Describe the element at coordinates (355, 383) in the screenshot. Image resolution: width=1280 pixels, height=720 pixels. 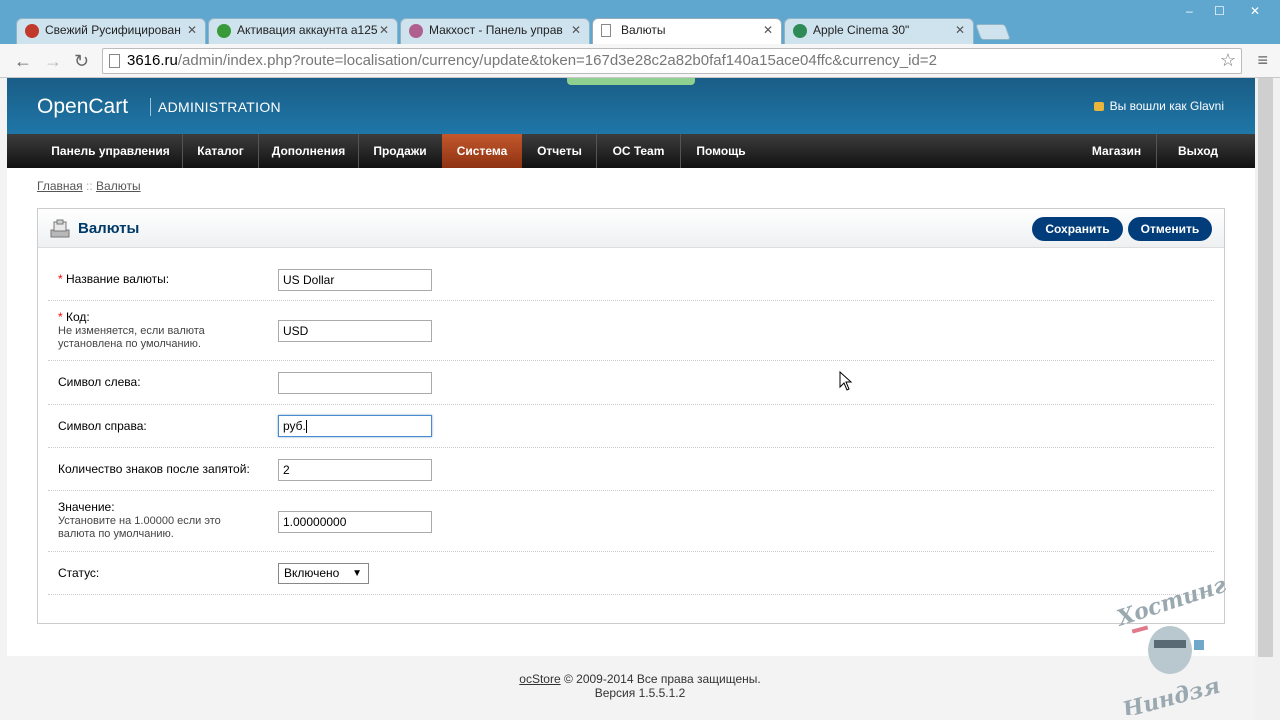
I see `symbol-left-input` at that location.